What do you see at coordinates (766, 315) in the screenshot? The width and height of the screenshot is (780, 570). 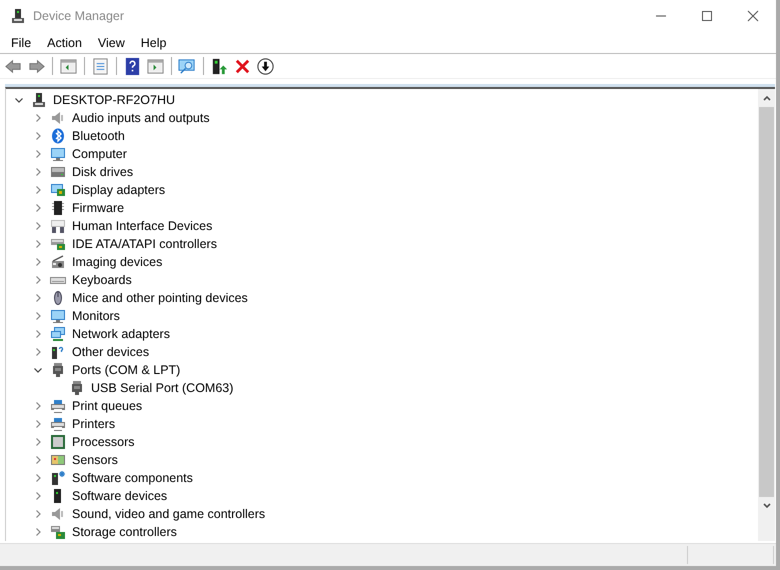 I see `scrollbar` at bounding box center [766, 315].